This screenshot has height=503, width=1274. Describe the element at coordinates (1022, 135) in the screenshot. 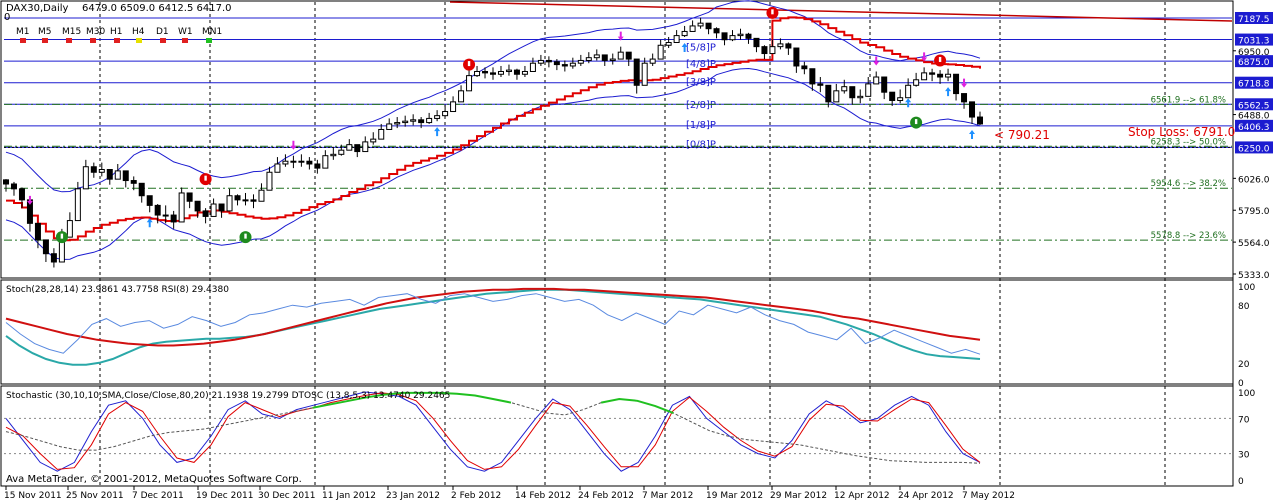

I see `target-label: < 790.21` at that location.